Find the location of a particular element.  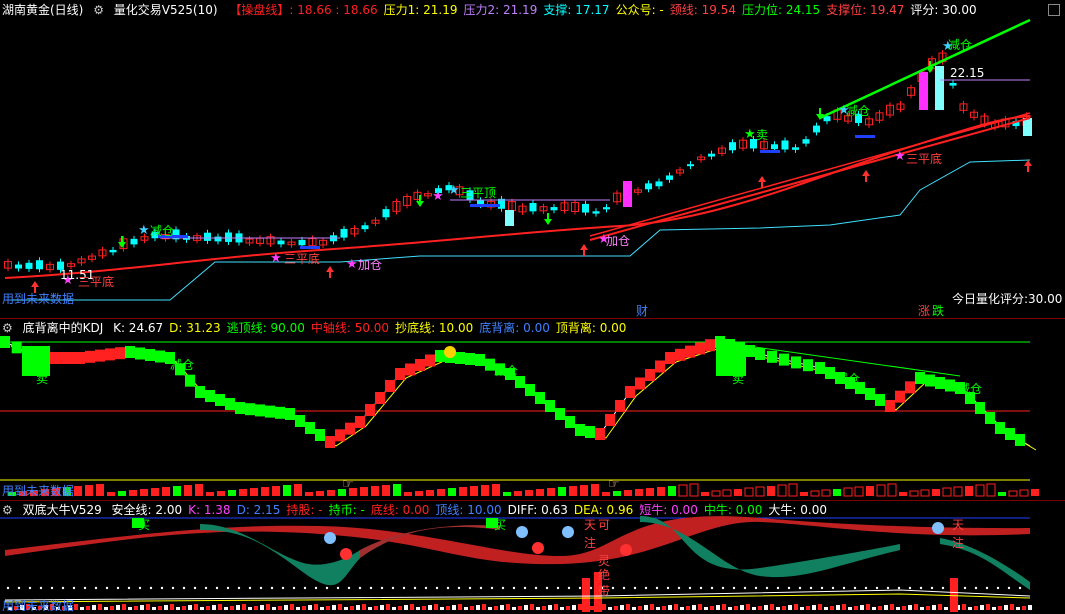

signal-label: 注 is located at coordinates (958, 543).